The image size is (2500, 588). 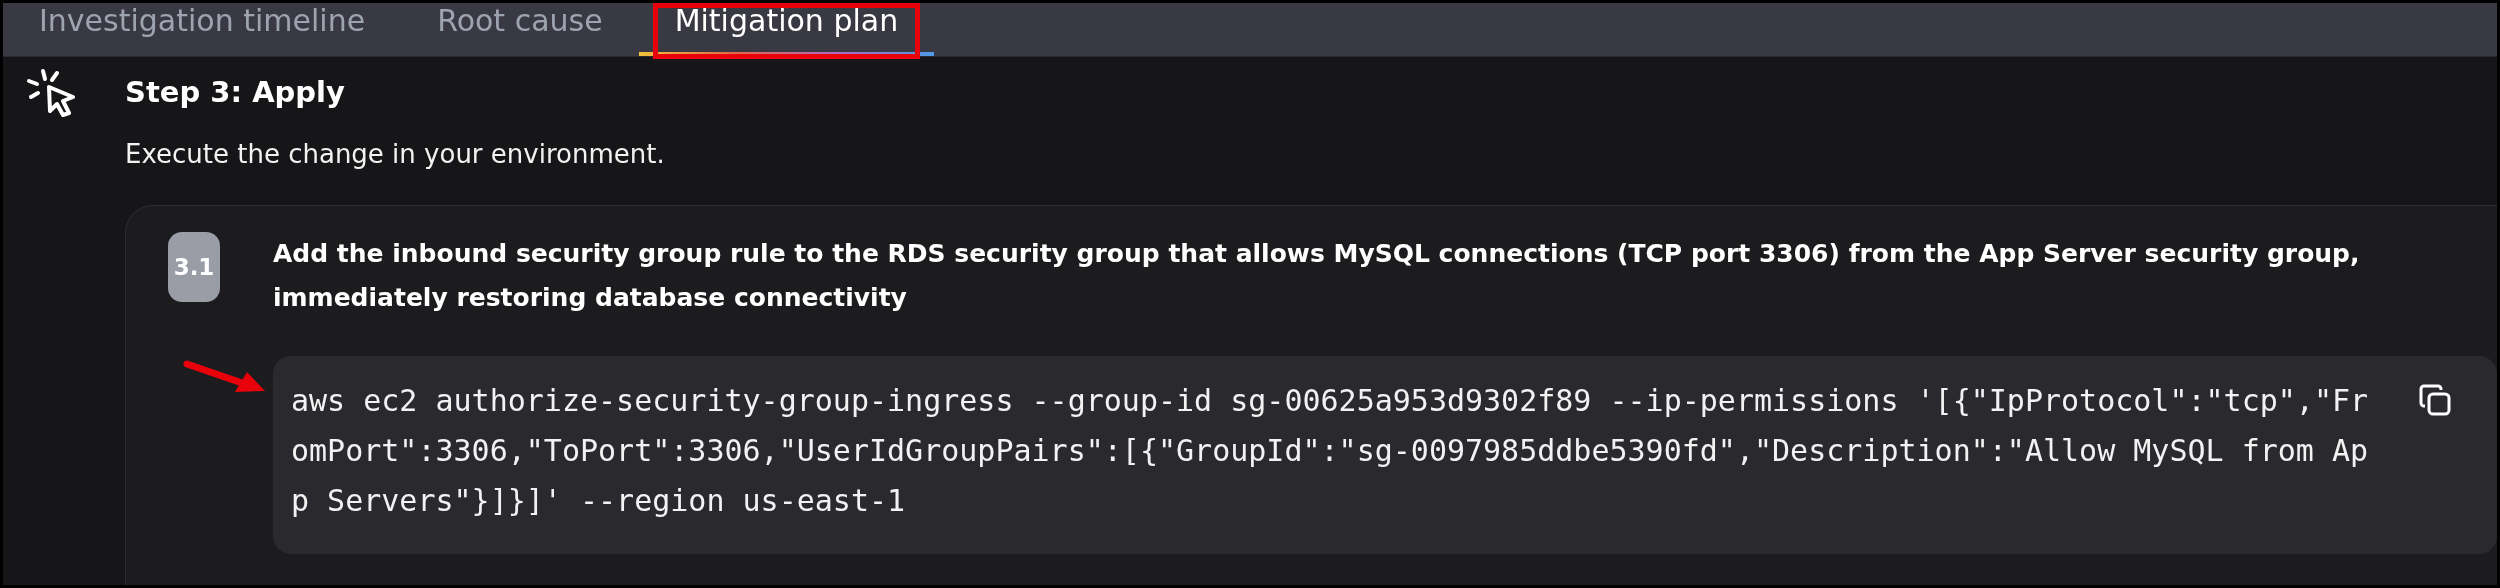 I want to click on copy-button, so click(x=2435, y=400).